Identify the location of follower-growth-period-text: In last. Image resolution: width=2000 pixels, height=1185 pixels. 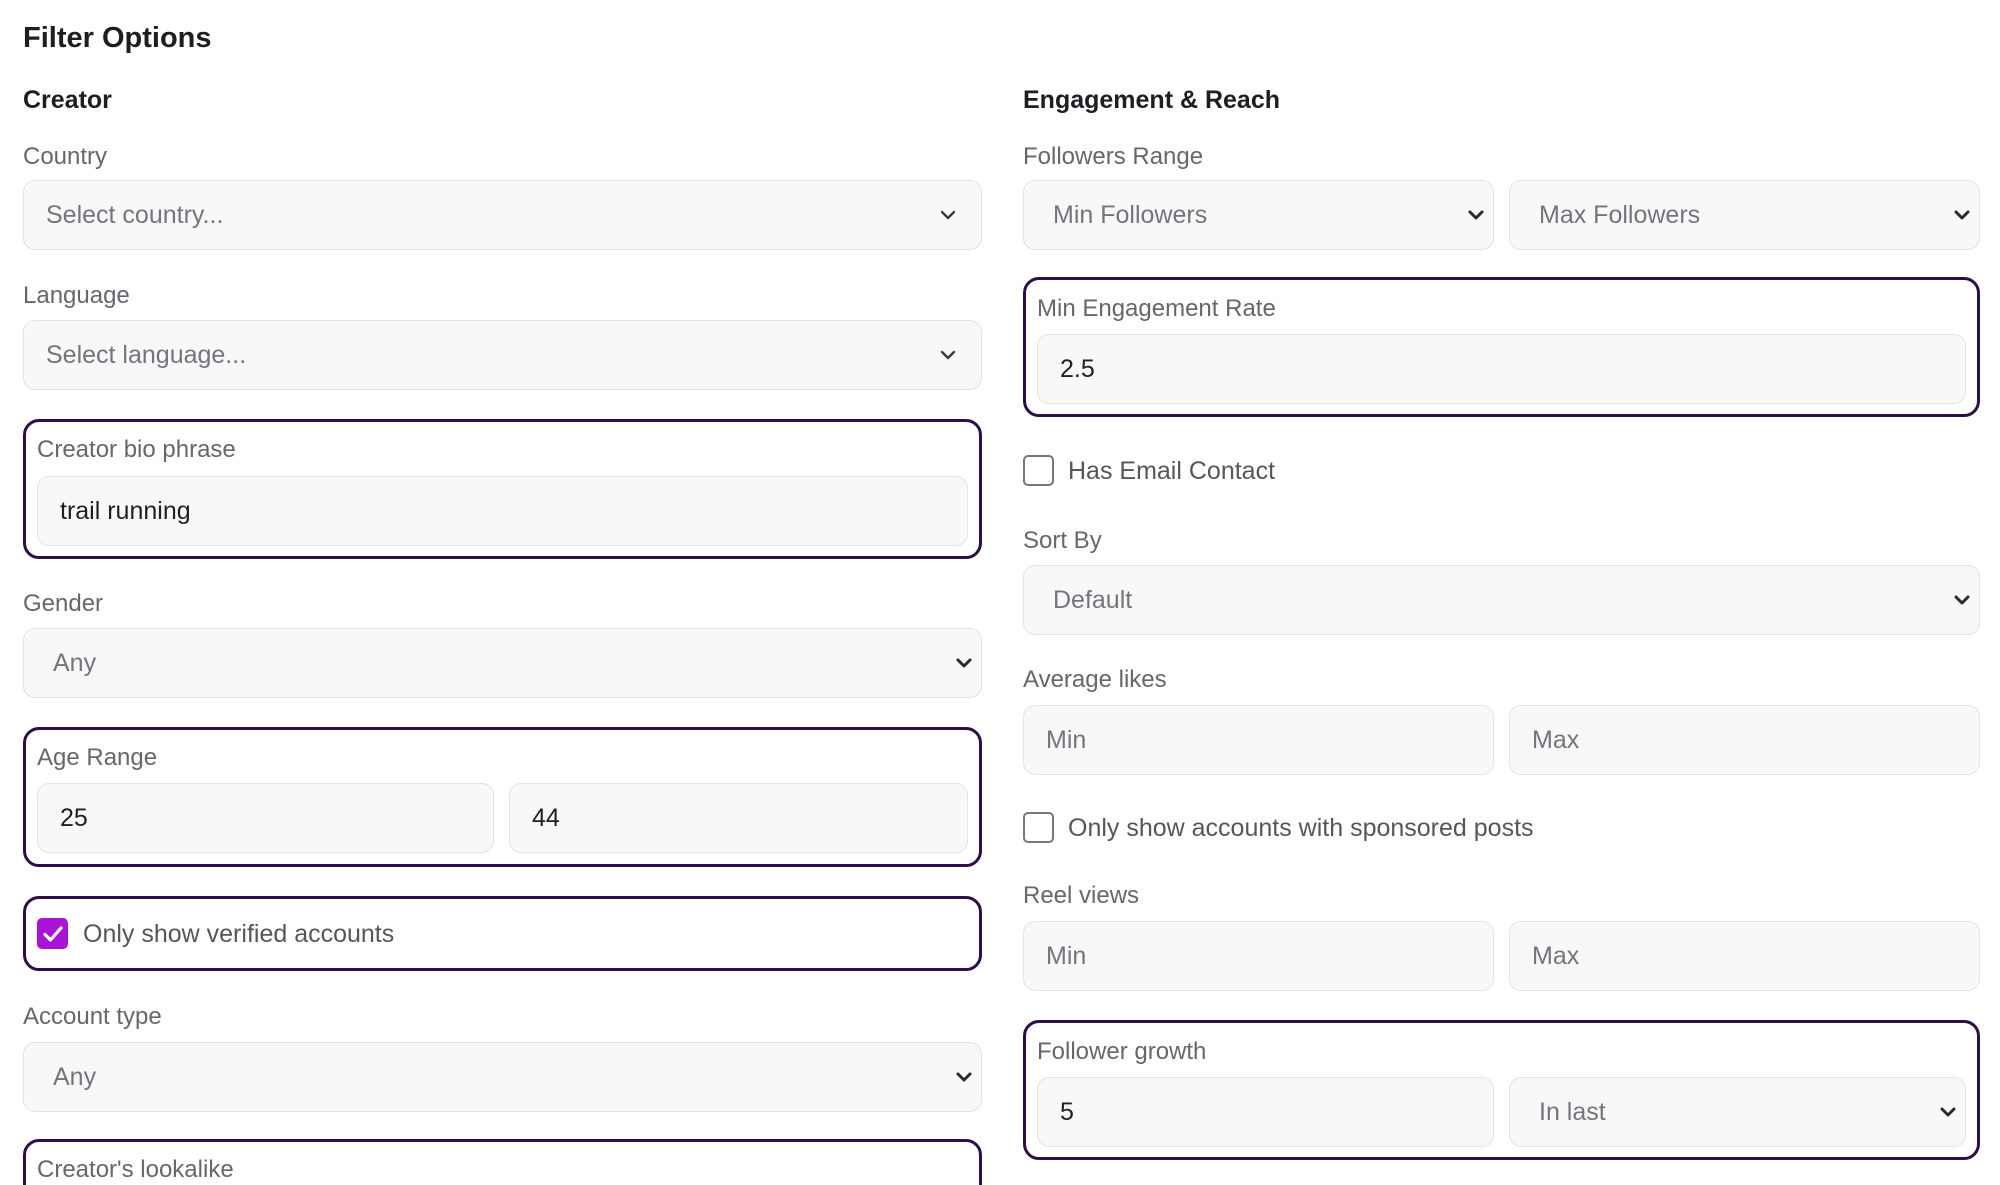
(1572, 1111).